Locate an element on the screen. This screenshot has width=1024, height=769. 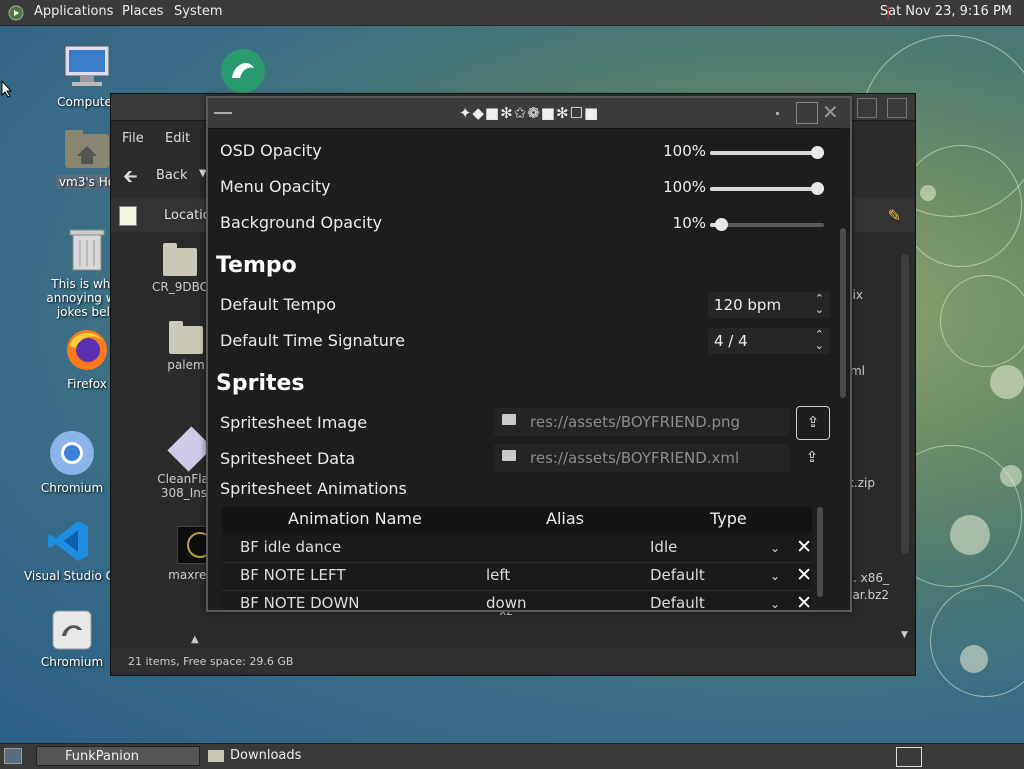
table-scrollbar is located at coordinates (820, 557).